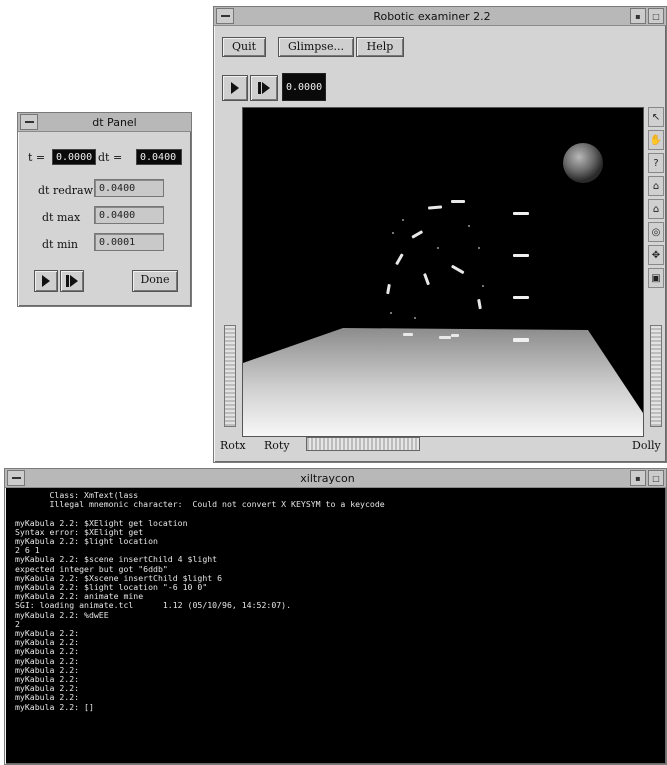 This screenshot has height=765, width=667. I want to click on home-icon: ⌂, so click(656, 186).